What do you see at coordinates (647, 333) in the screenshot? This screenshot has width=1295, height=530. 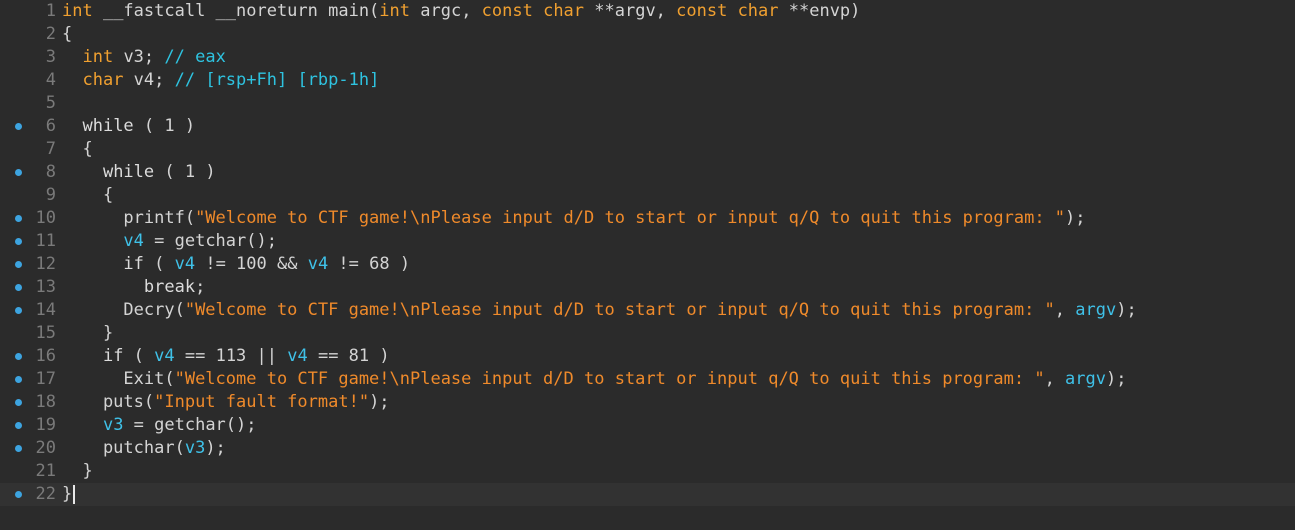 I see `code-line: 15 }` at bounding box center [647, 333].